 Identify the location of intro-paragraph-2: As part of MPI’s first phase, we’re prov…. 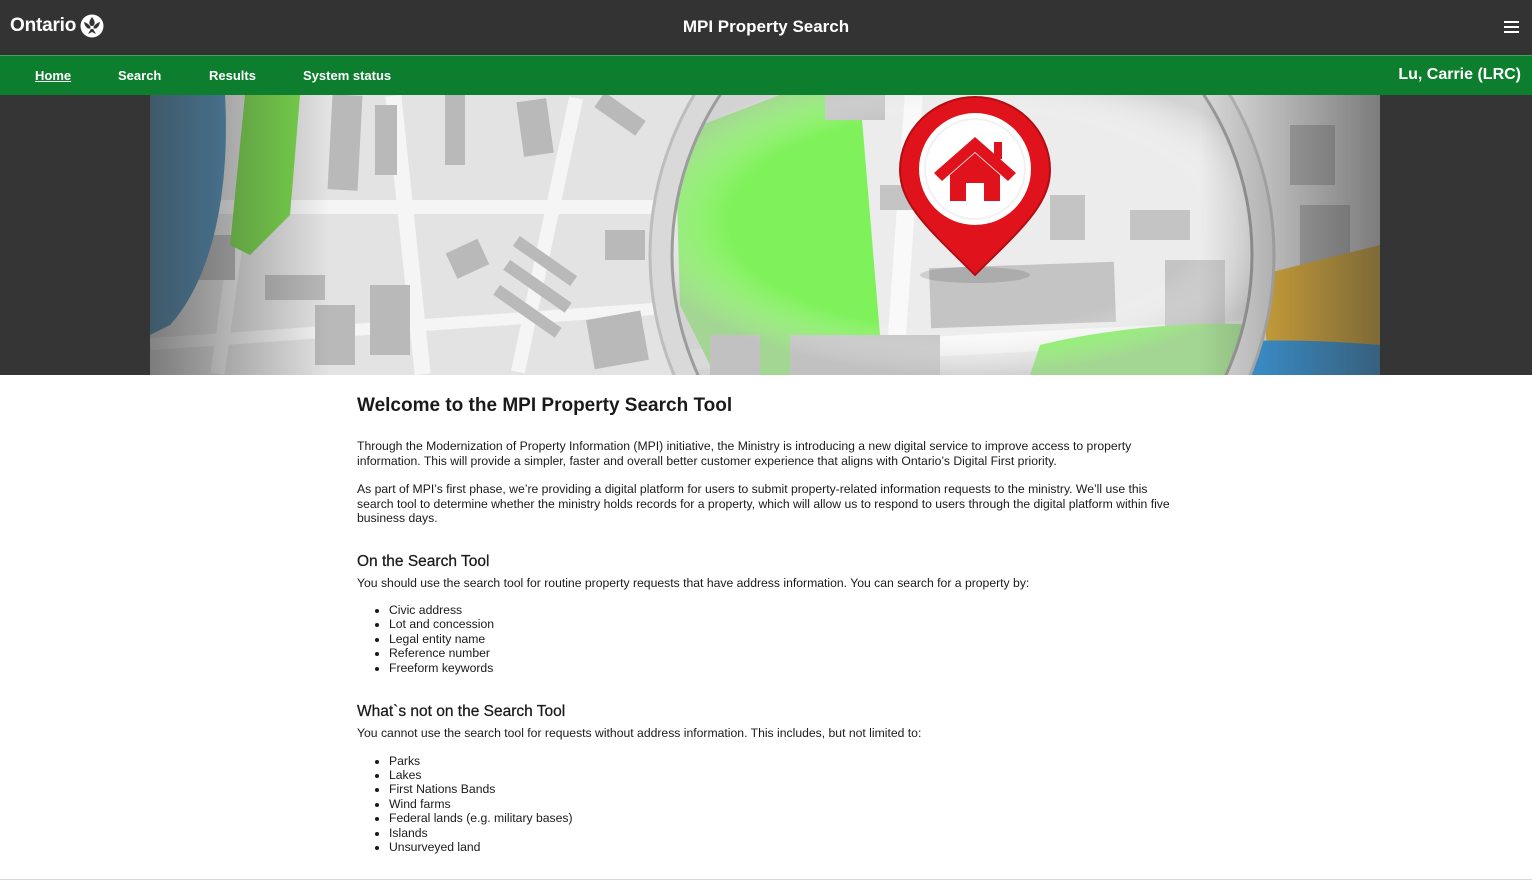
(763, 503).